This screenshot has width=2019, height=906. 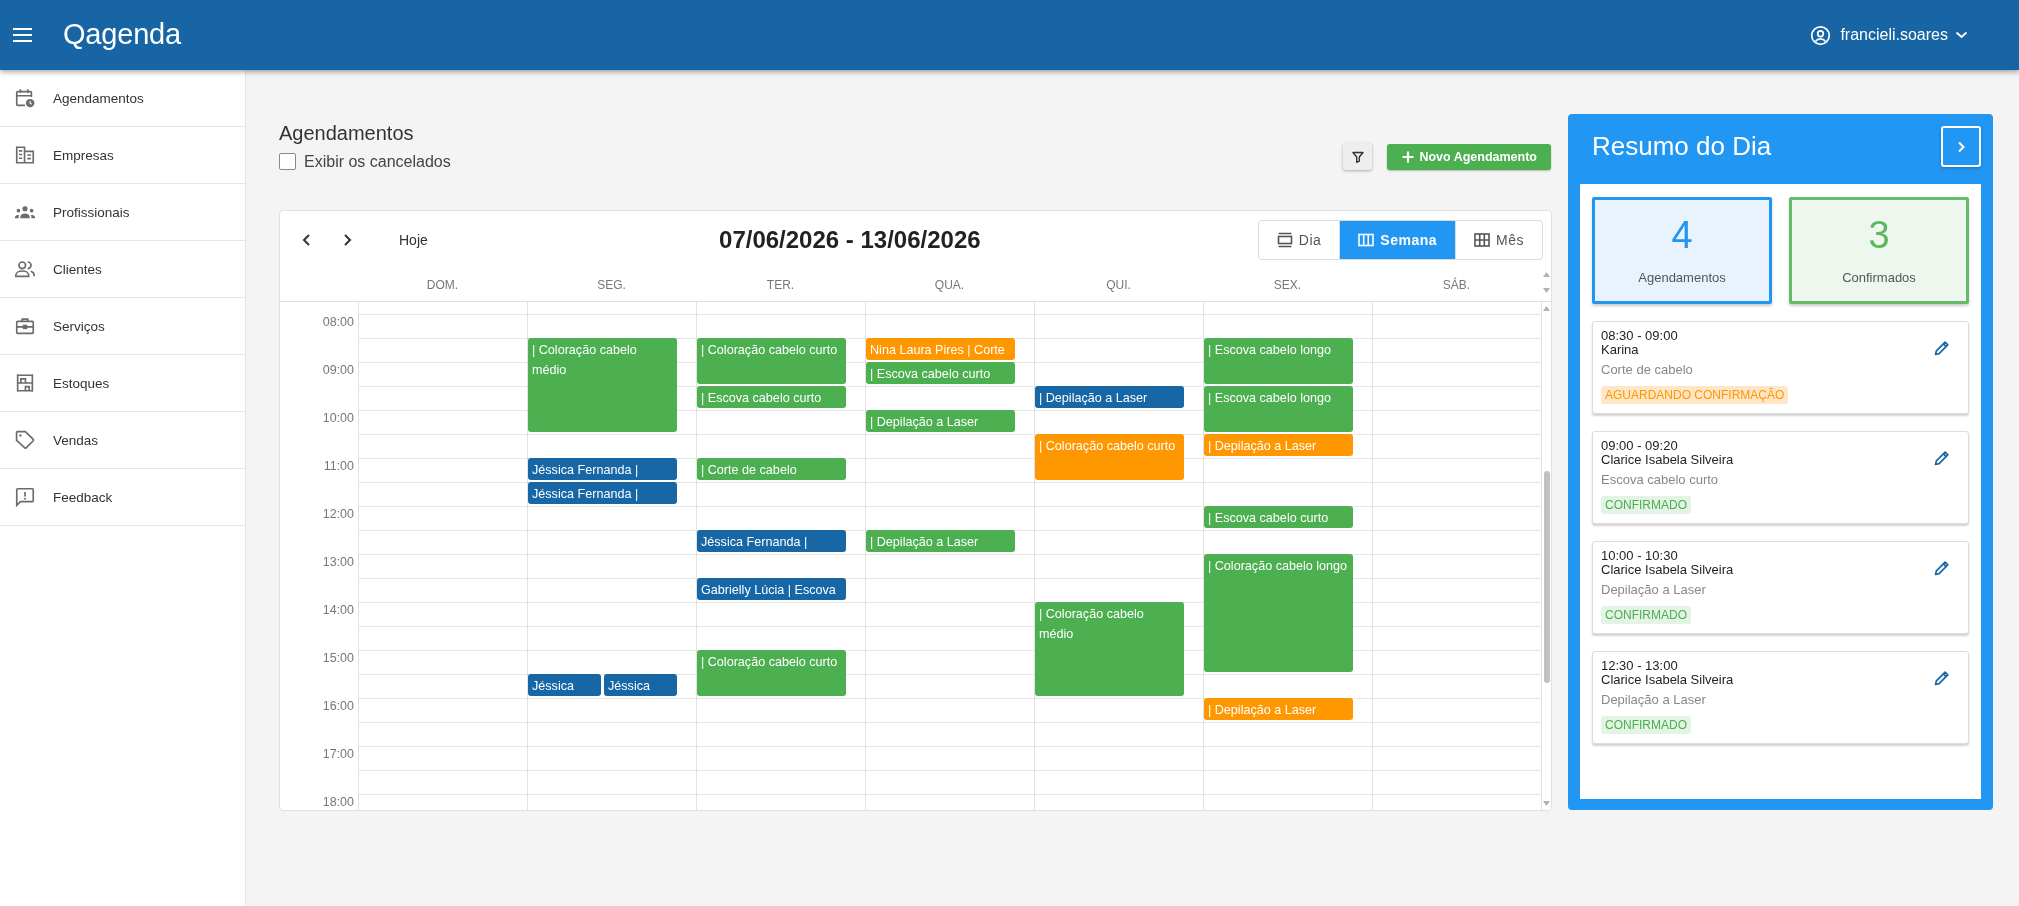 What do you see at coordinates (22, 35) in the screenshot?
I see `menu-icon` at bounding box center [22, 35].